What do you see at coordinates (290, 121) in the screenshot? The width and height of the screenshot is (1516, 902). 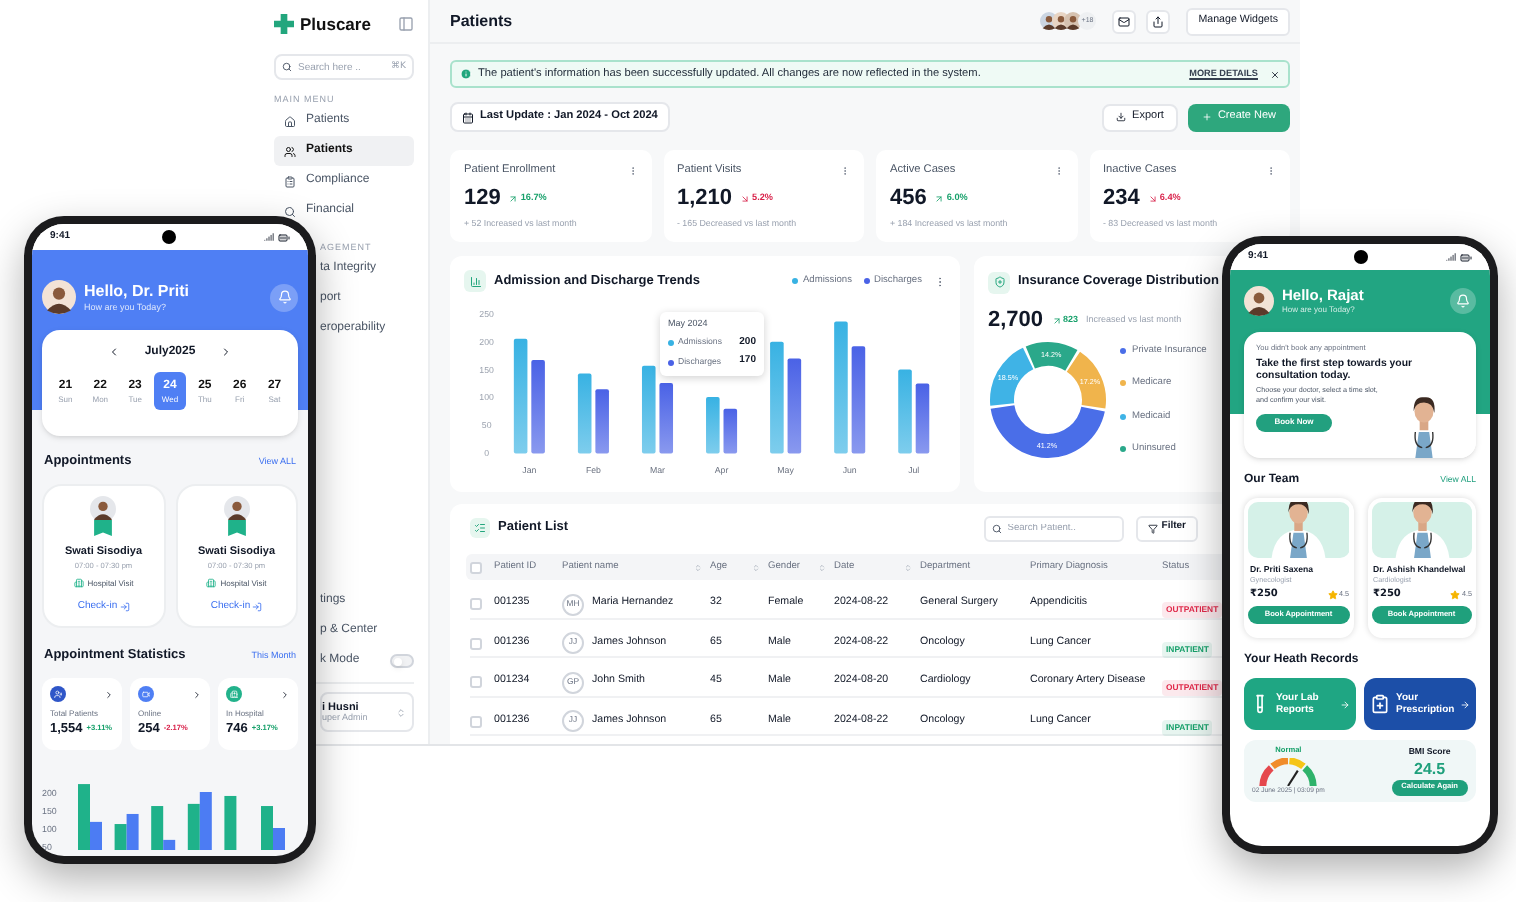 I see `house-icon` at bounding box center [290, 121].